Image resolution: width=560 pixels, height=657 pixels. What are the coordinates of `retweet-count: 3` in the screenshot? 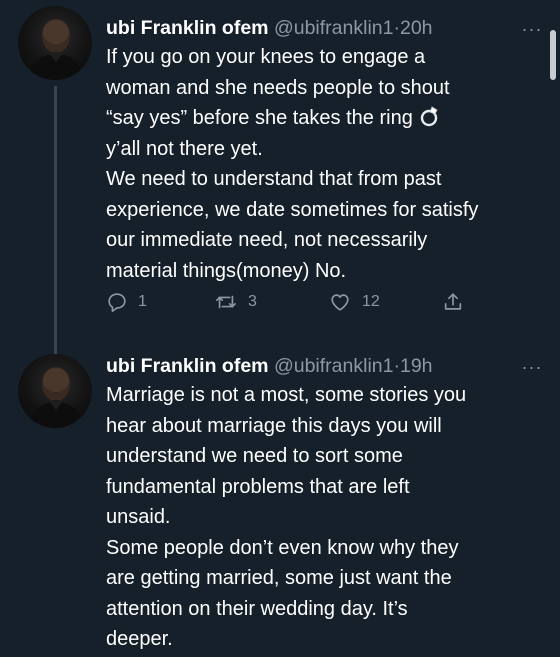 It's located at (252, 301).